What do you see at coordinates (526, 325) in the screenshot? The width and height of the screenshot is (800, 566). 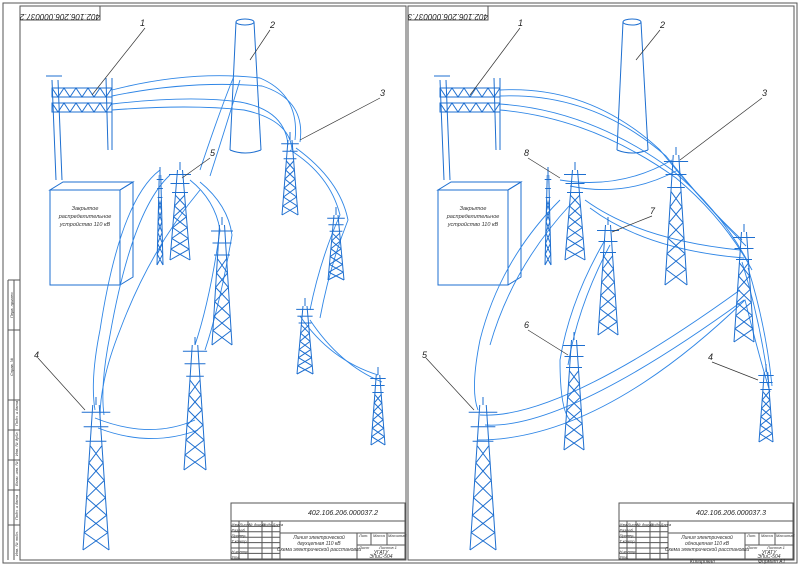 I see `svg-text: 6` at bounding box center [526, 325].